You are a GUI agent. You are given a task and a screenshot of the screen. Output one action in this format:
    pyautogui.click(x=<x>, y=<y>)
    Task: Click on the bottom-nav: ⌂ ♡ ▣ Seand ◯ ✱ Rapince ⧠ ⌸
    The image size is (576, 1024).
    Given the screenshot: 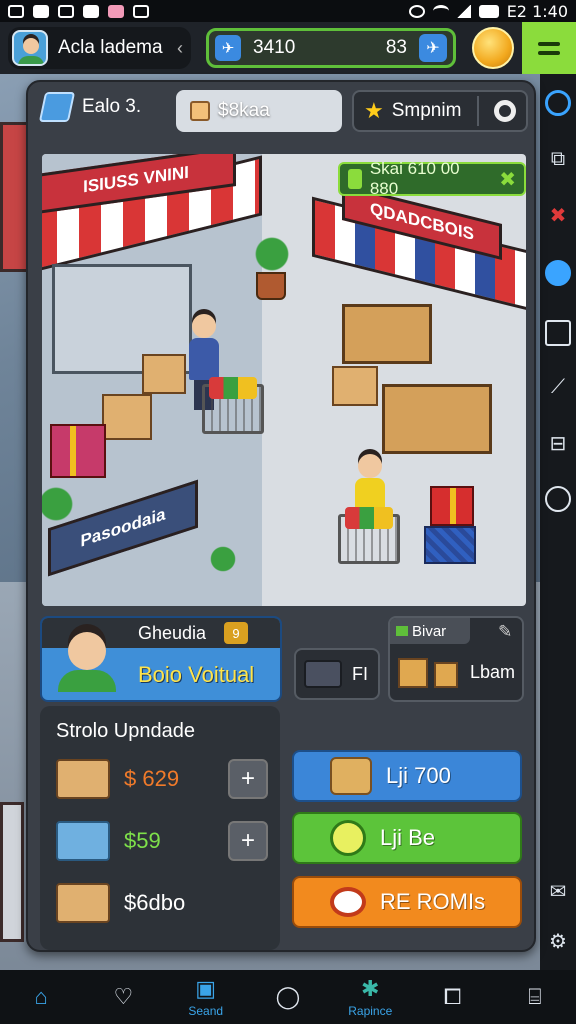 What is the action you would take?
    pyautogui.click(x=288, y=997)
    